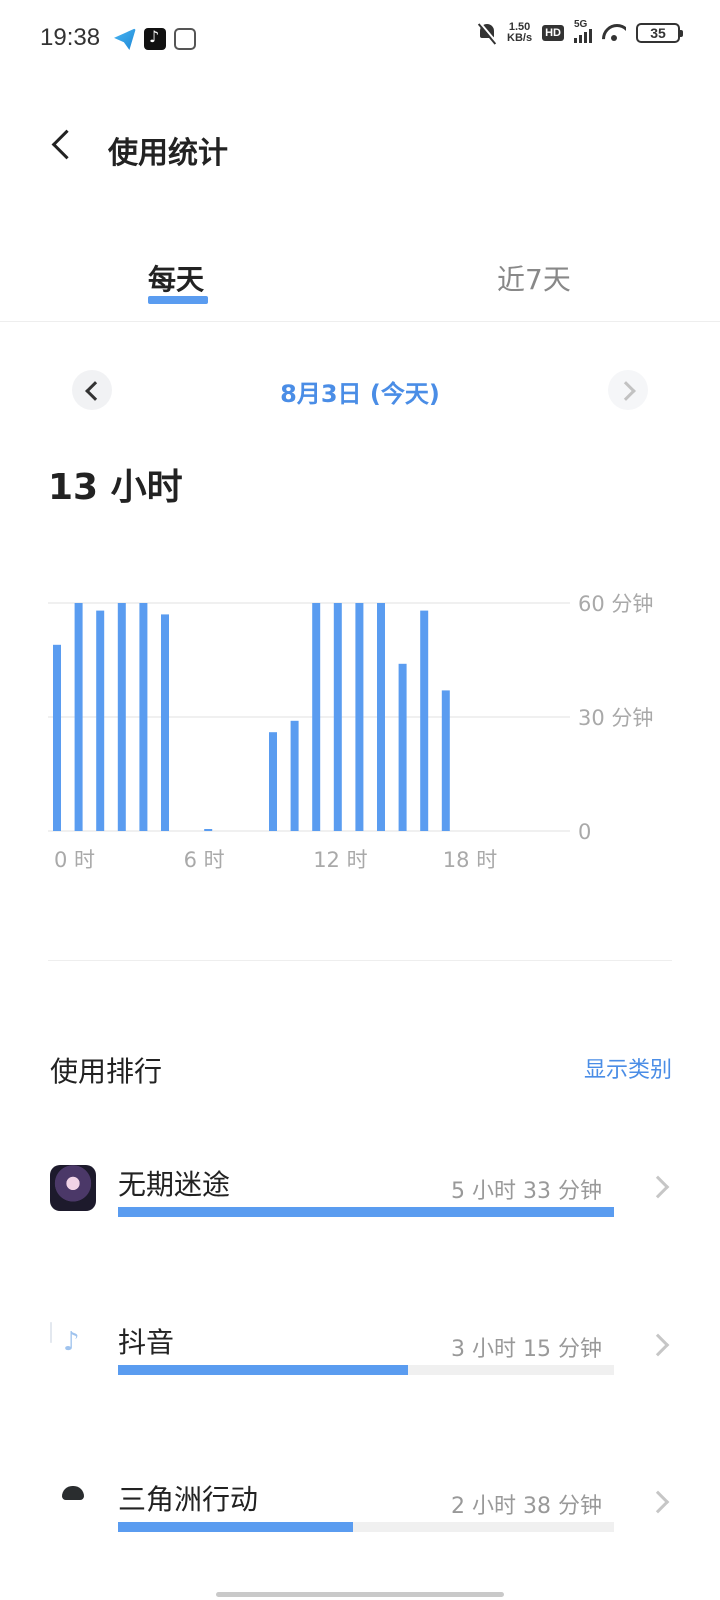 This screenshot has height=1600, width=720. What do you see at coordinates (51, 1332) in the screenshot?
I see `douyin-app-icon` at bounding box center [51, 1332].